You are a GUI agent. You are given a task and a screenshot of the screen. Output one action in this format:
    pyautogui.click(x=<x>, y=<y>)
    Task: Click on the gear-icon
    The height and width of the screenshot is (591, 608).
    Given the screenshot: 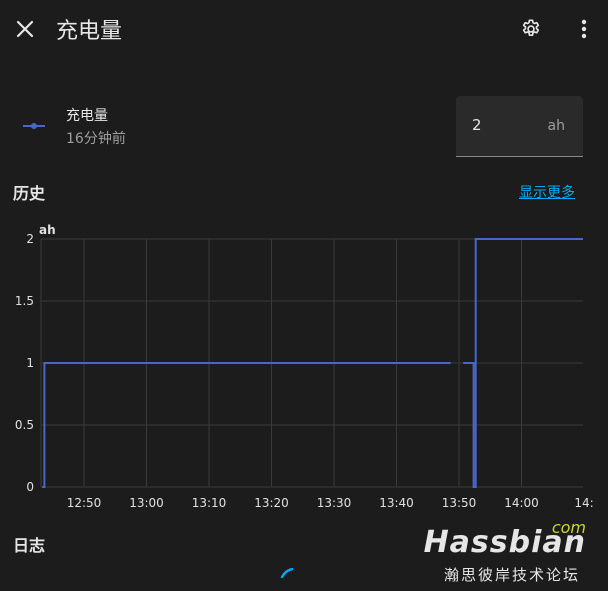 What is the action you would take?
    pyautogui.click(x=531, y=27)
    